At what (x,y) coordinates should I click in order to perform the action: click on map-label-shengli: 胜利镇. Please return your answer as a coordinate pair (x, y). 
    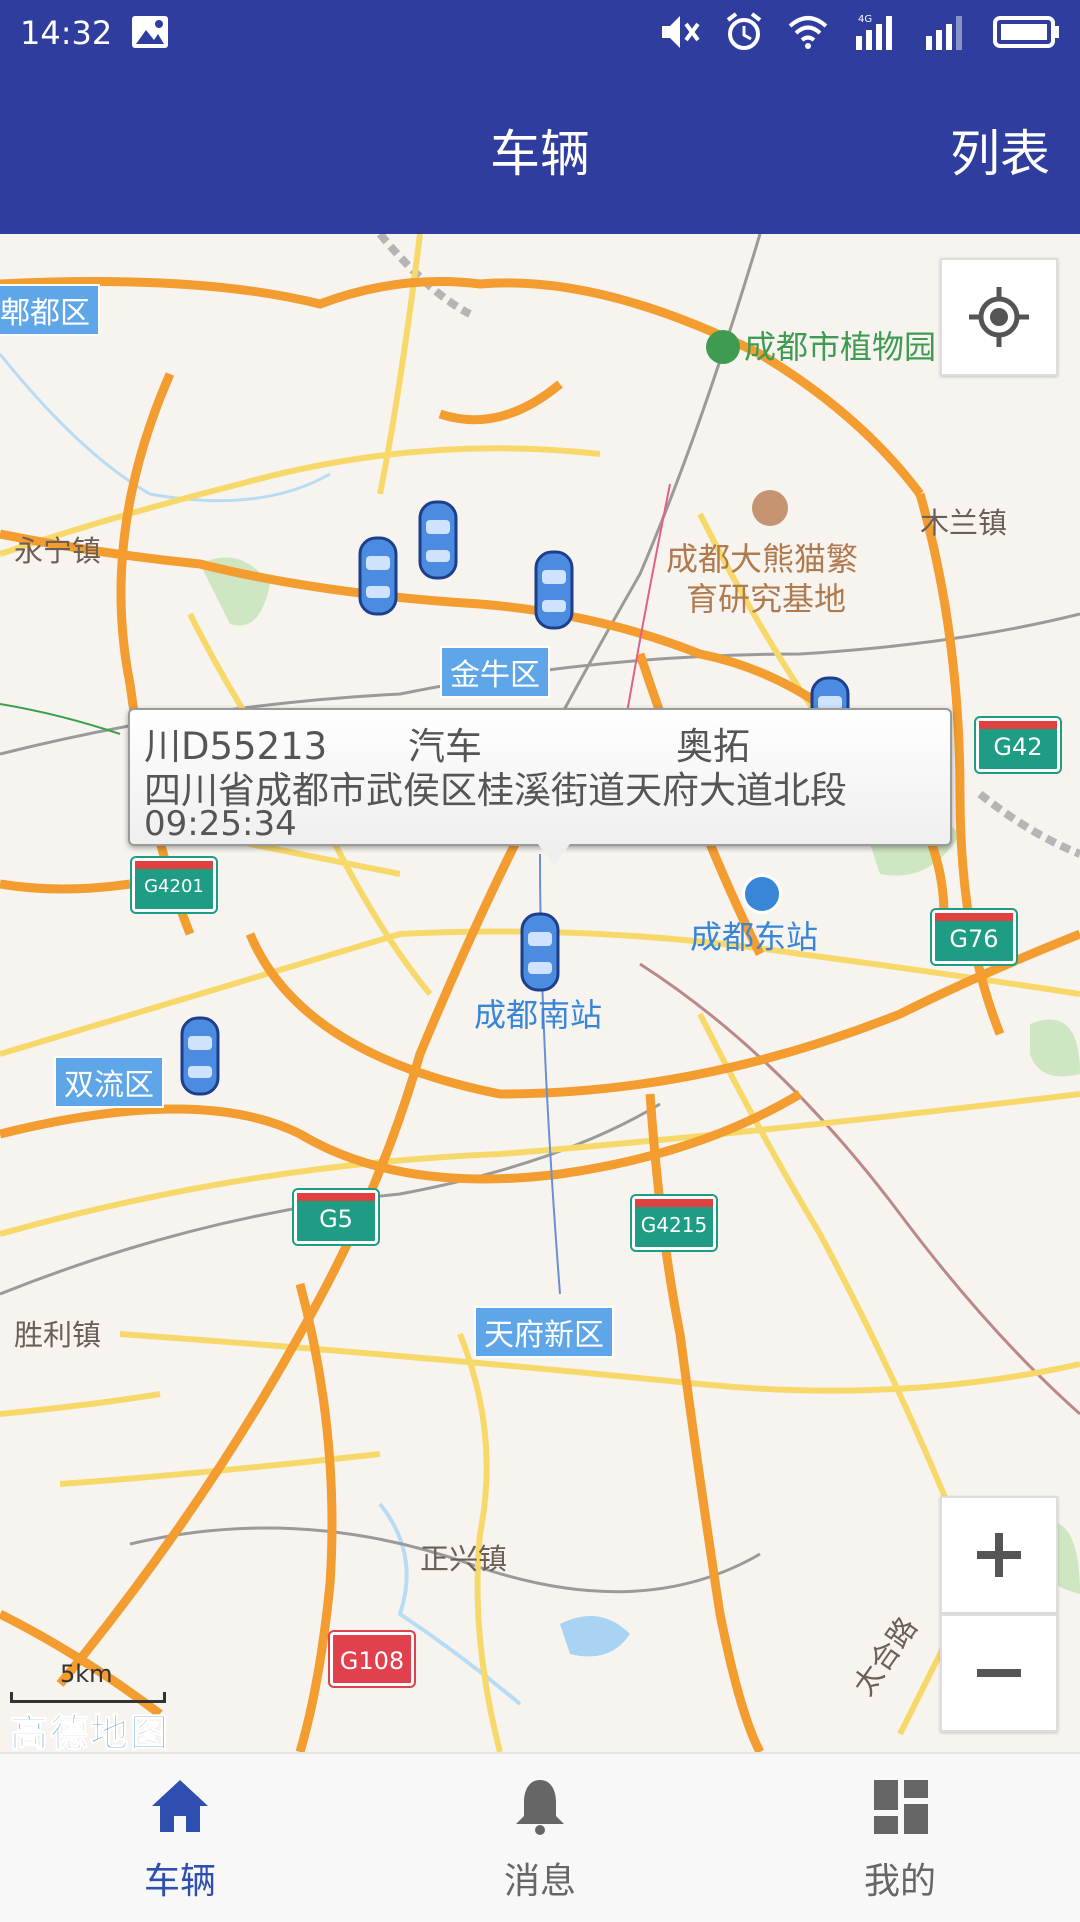
    Looking at the image, I should click on (58, 1335).